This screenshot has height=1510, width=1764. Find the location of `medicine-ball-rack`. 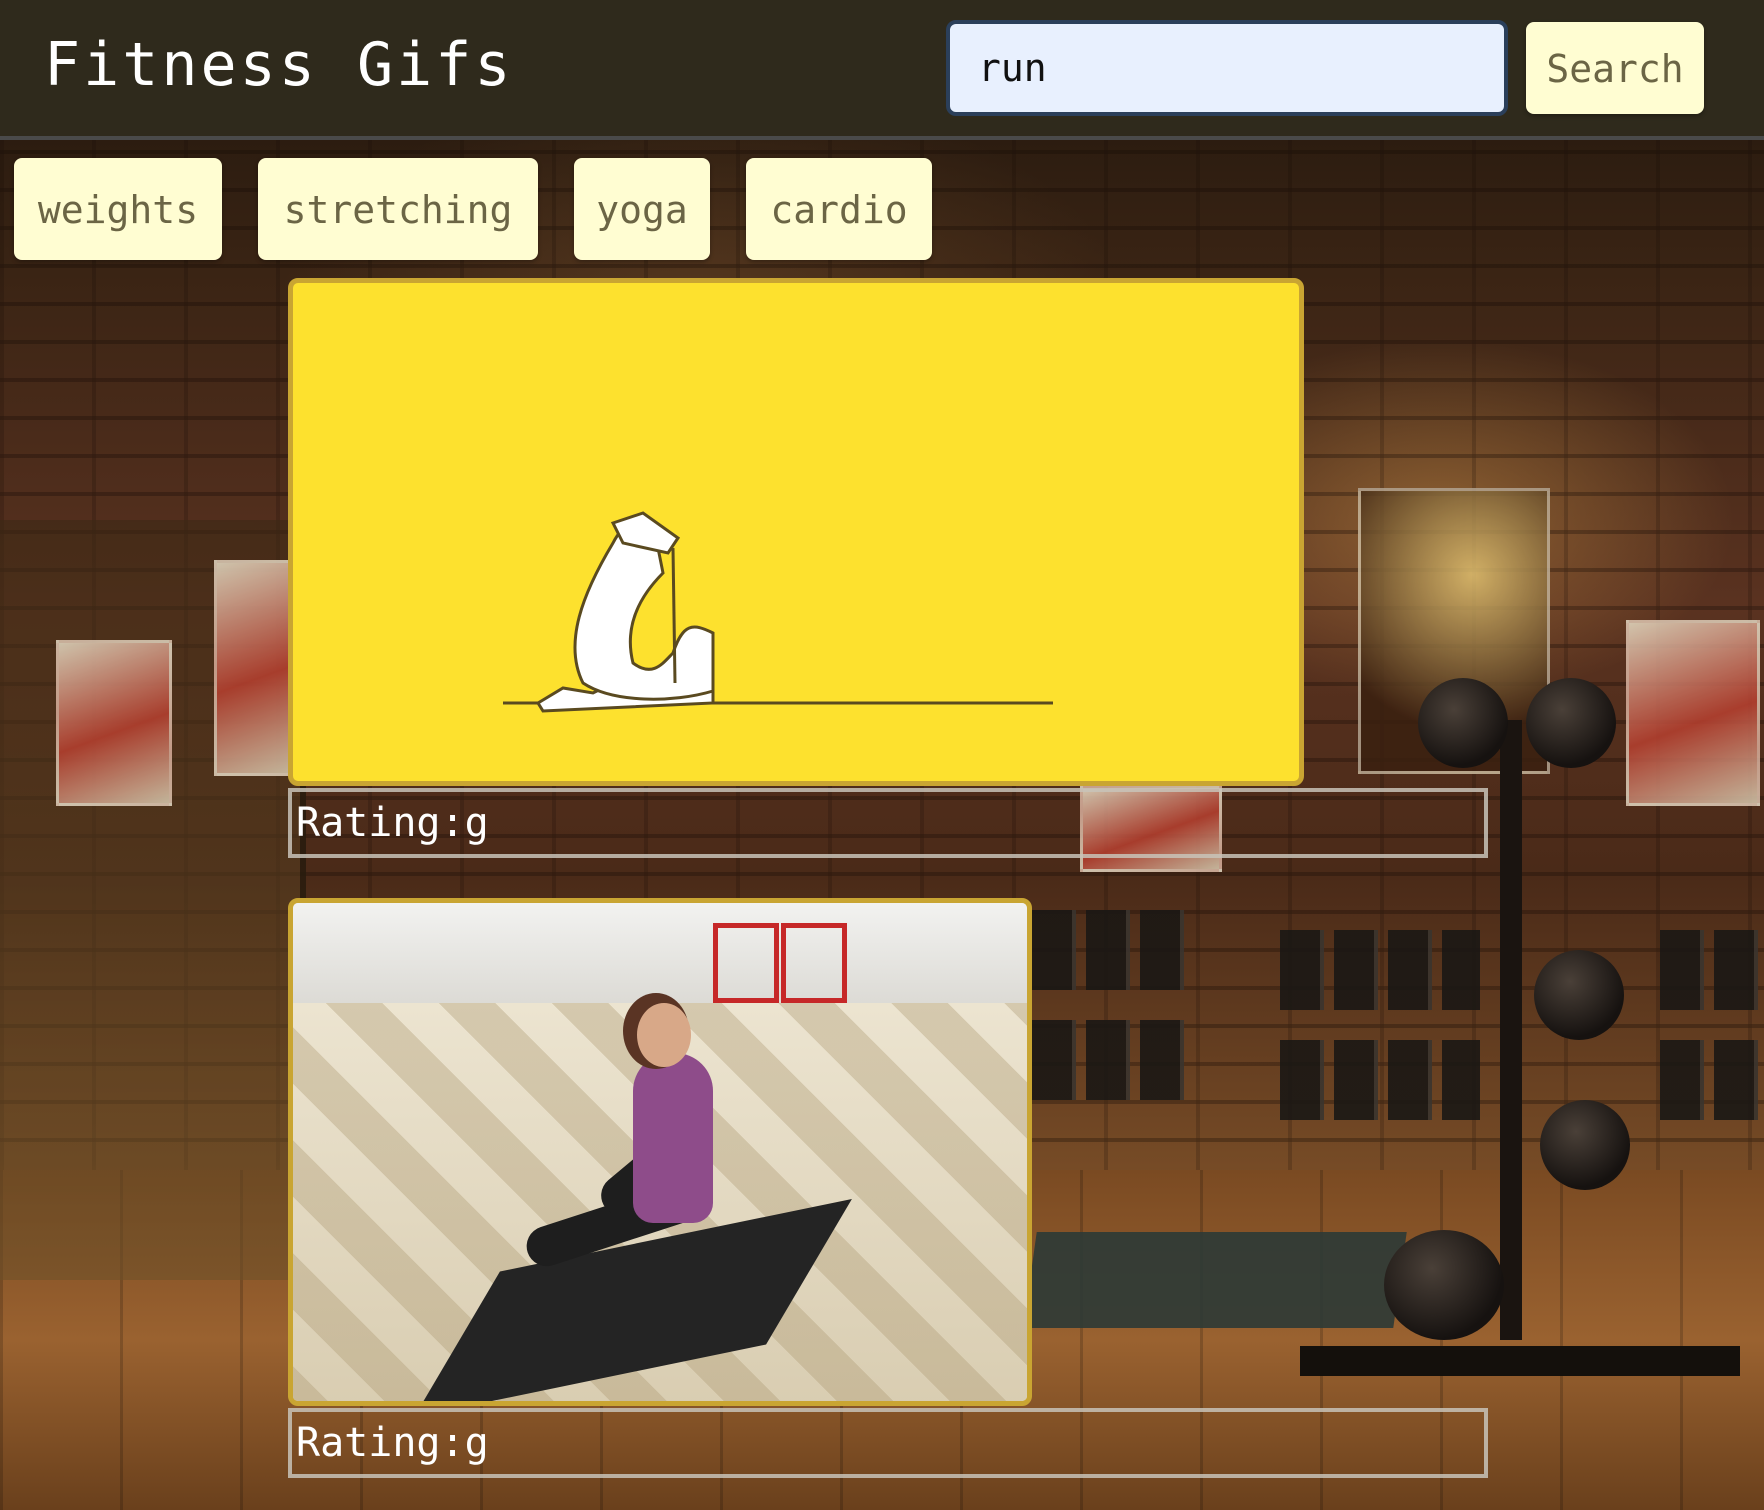

medicine-ball-rack is located at coordinates (1511, 1030).